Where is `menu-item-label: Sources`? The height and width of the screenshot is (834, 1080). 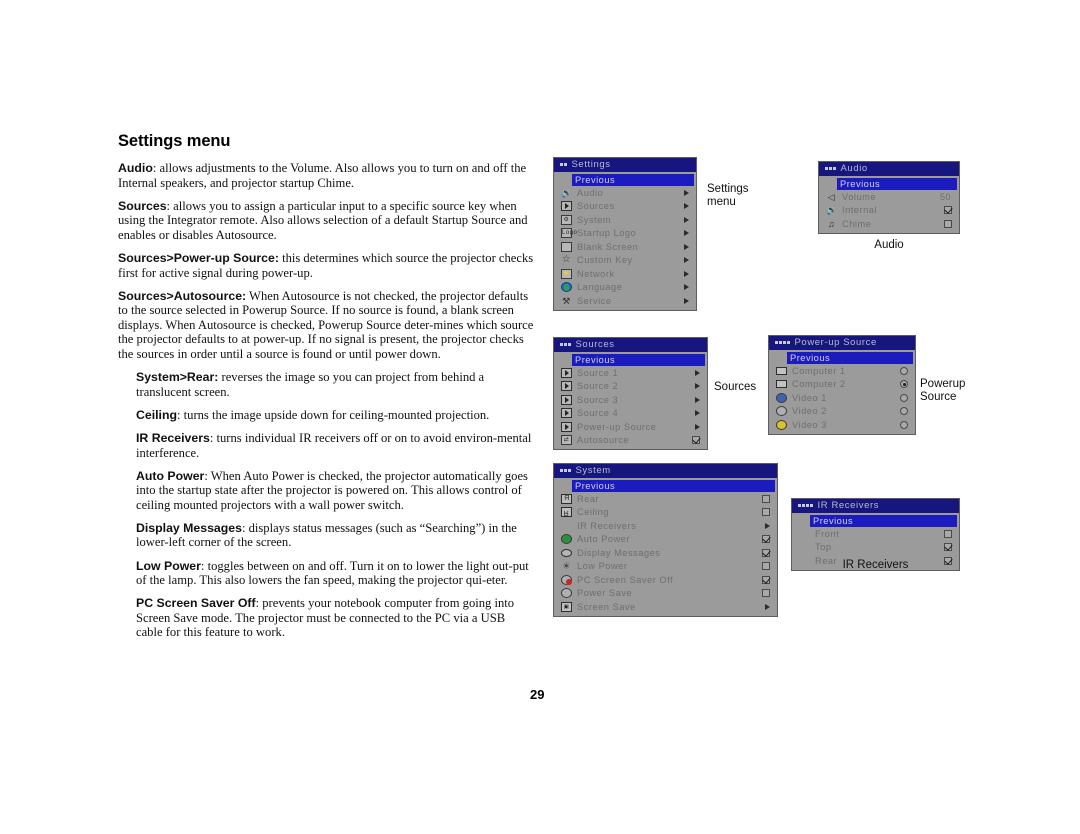 menu-item-label: Sources is located at coordinates (596, 206).